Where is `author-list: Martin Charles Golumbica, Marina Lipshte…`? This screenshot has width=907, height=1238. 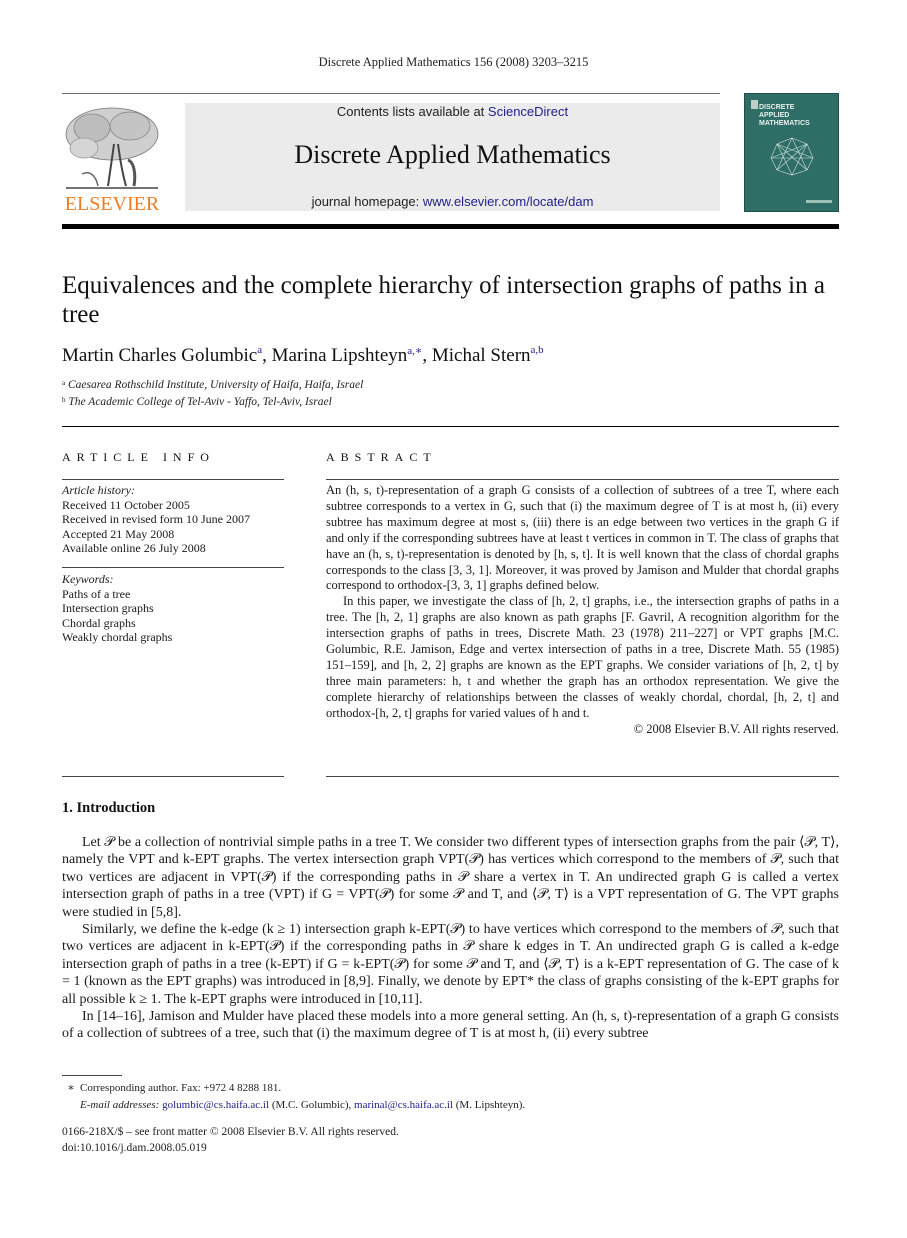
author-list: Martin Charles Golumbica, Marina Lipshte… is located at coordinates (303, 355).